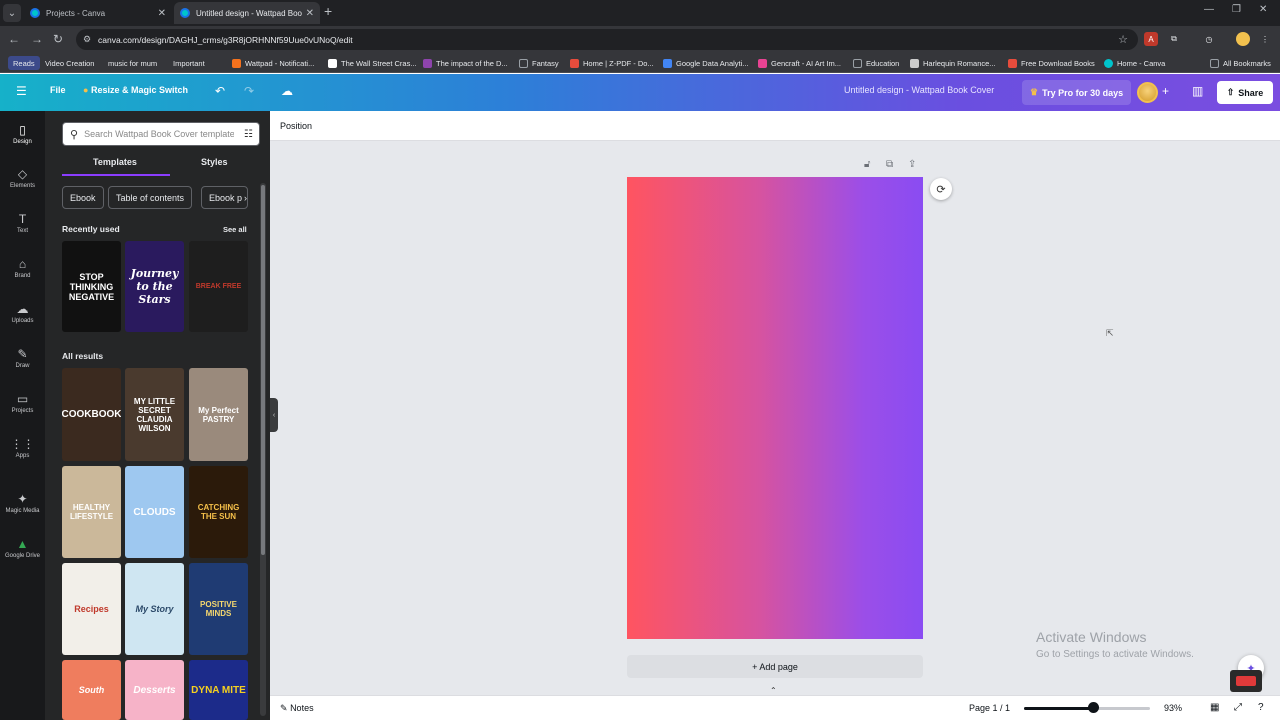 This screenshot has height=720, width=1280. I want to click on zoom-percentage: 93%, so click(1173, 708).